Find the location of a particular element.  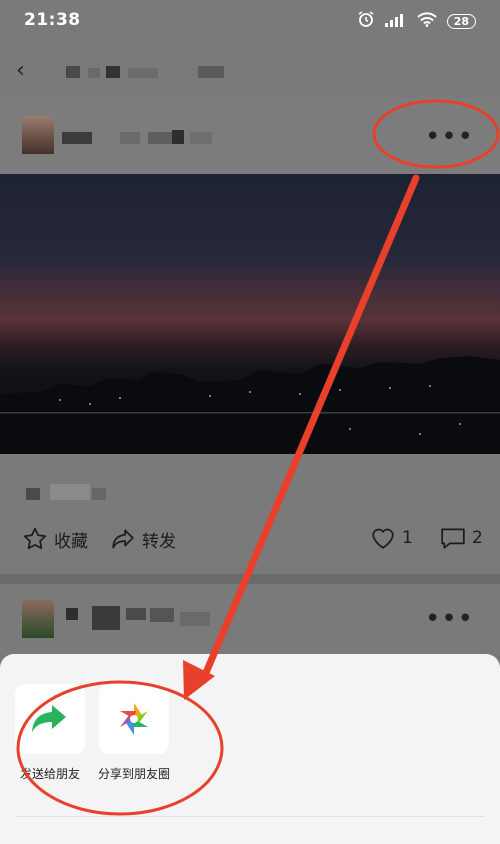

favorite-label: 收藏 is located at coordinates (71, 541).